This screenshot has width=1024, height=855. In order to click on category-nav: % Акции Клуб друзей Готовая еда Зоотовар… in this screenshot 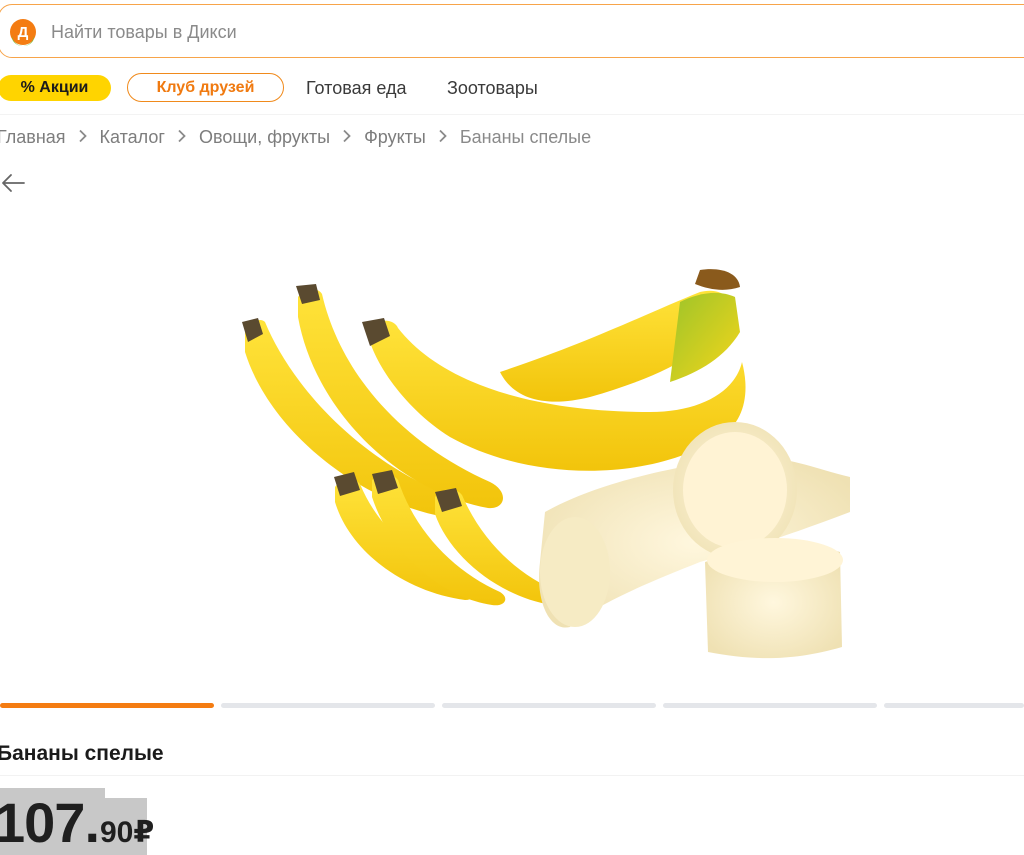, I will do `click(512, 88)`.